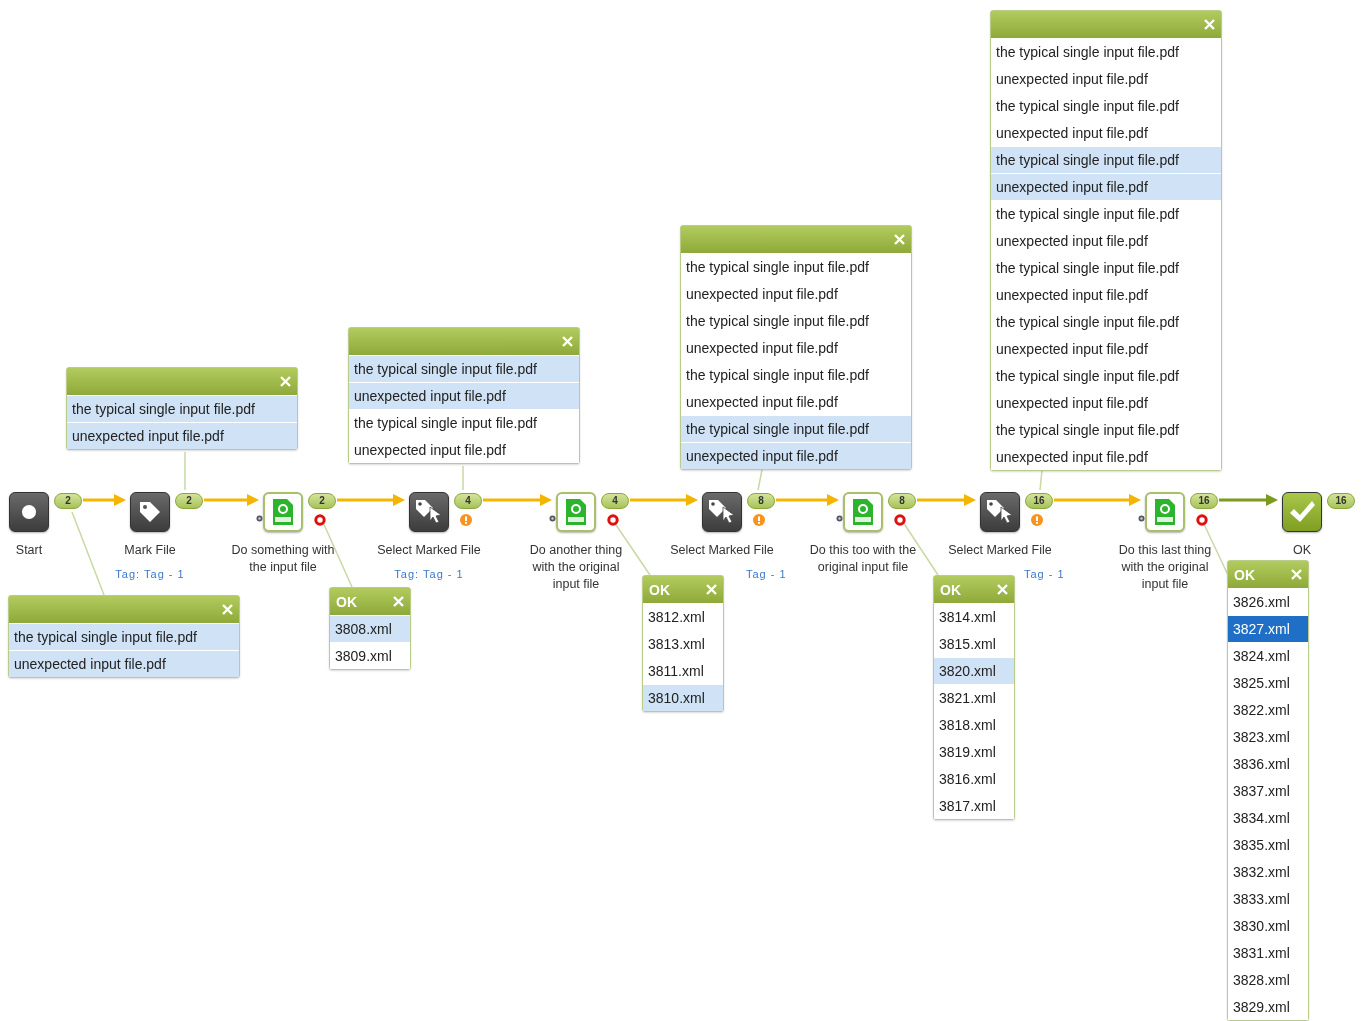  Describe the element at coordinates (1165, 567) in the screenshot. I see `node-label: Do this last thing with the original input file` at that location.